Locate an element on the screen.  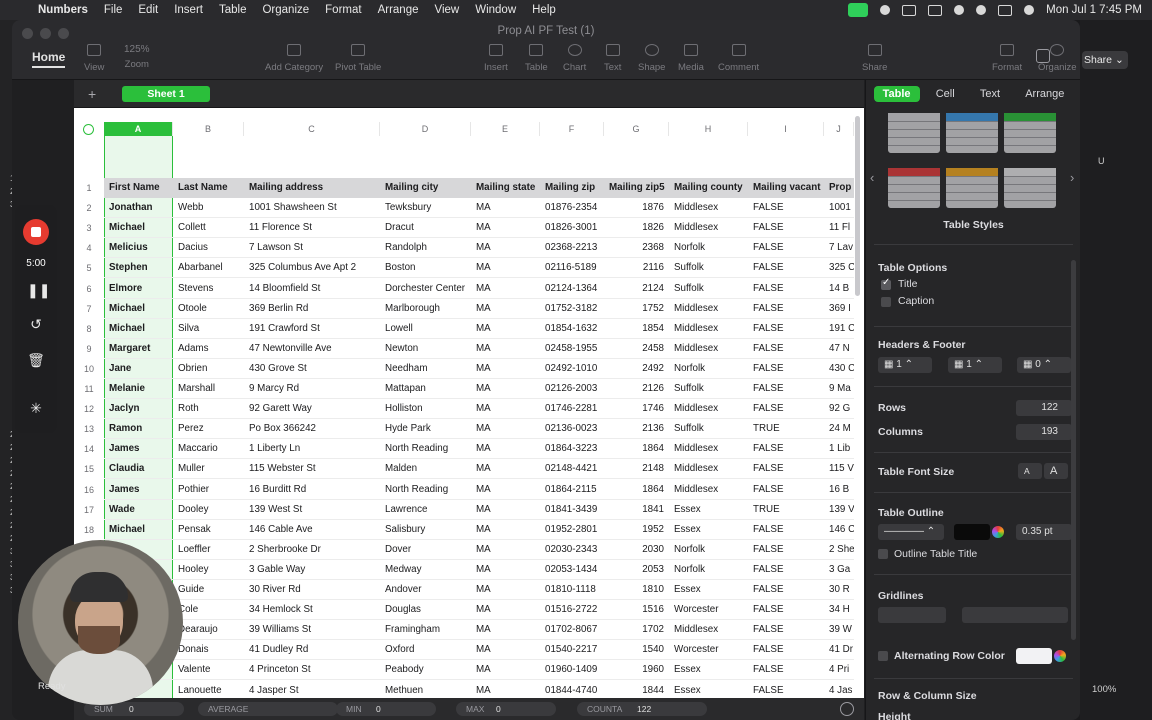
table-cell: 3 Gable Way is located at coordinates (312, 570).